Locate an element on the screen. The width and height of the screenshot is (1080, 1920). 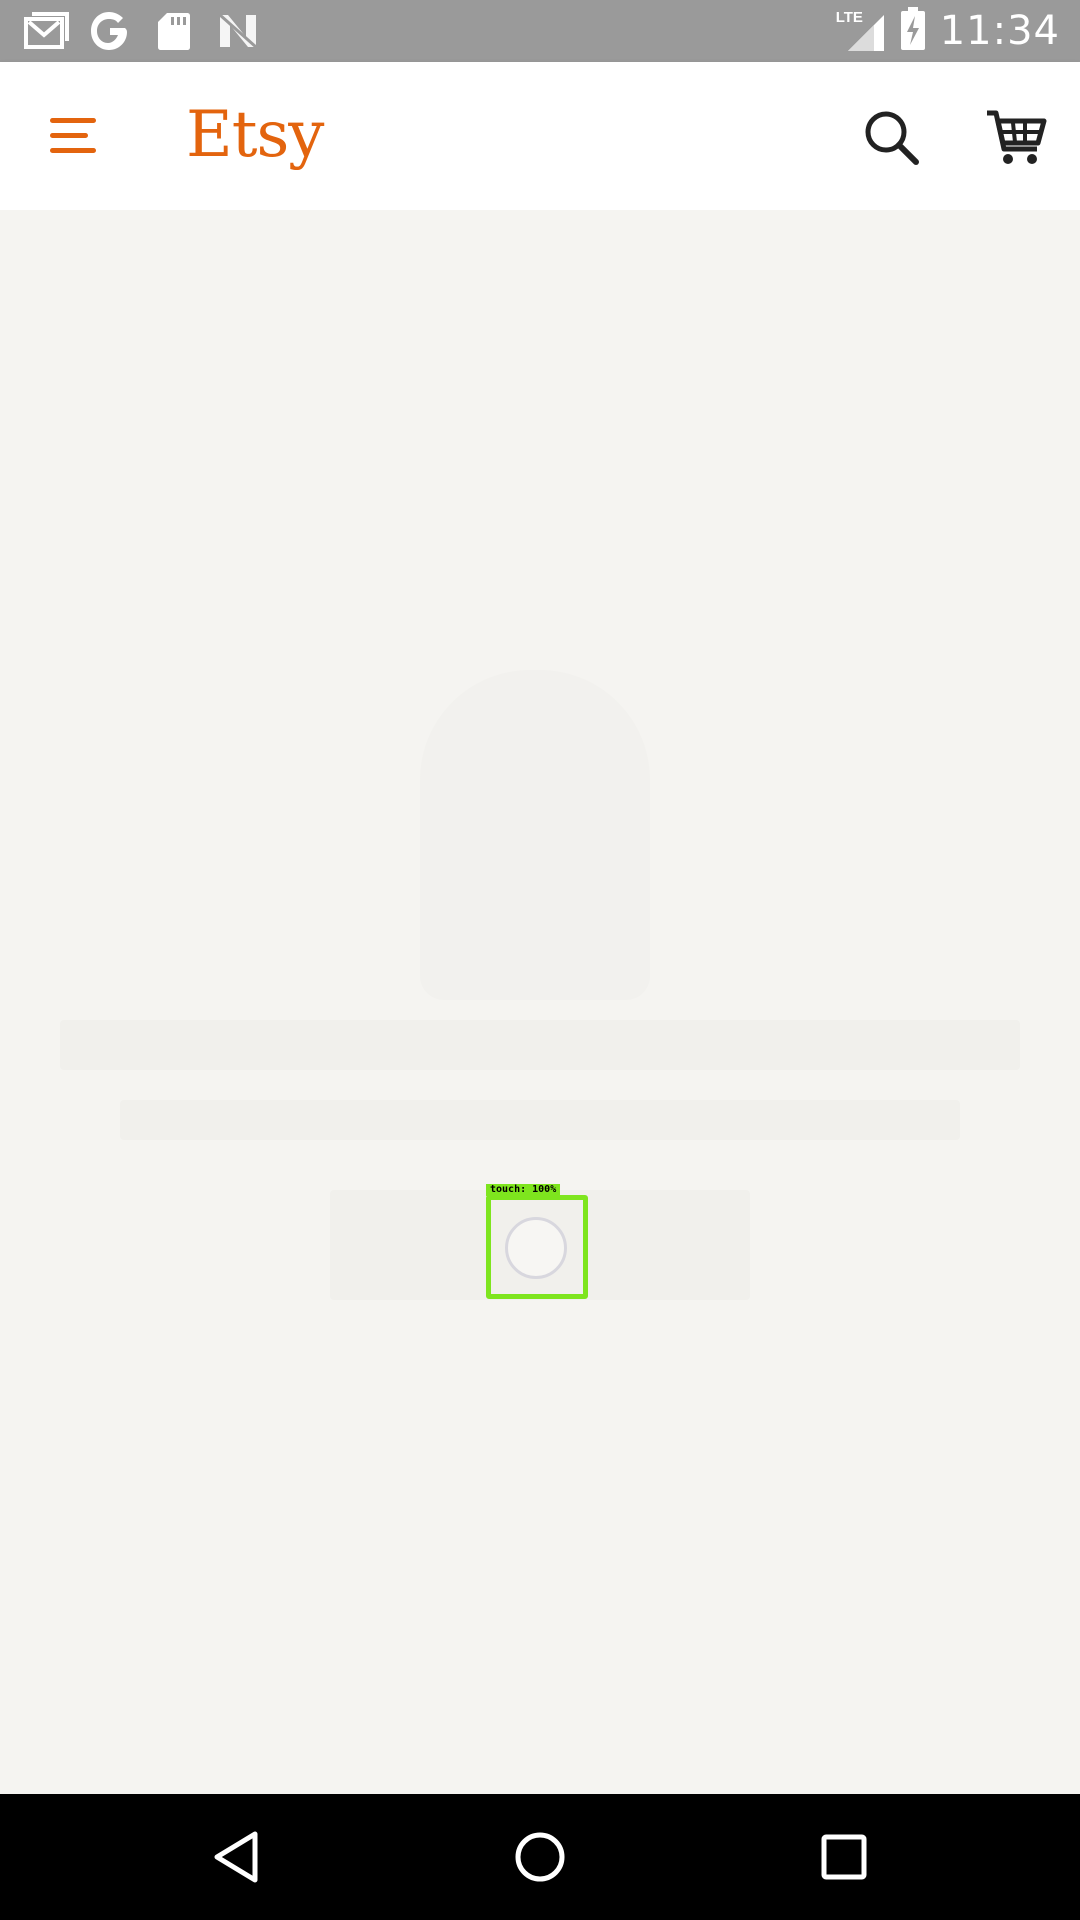
system-status: LTE 11:34 is located at coordinates (948, 31).